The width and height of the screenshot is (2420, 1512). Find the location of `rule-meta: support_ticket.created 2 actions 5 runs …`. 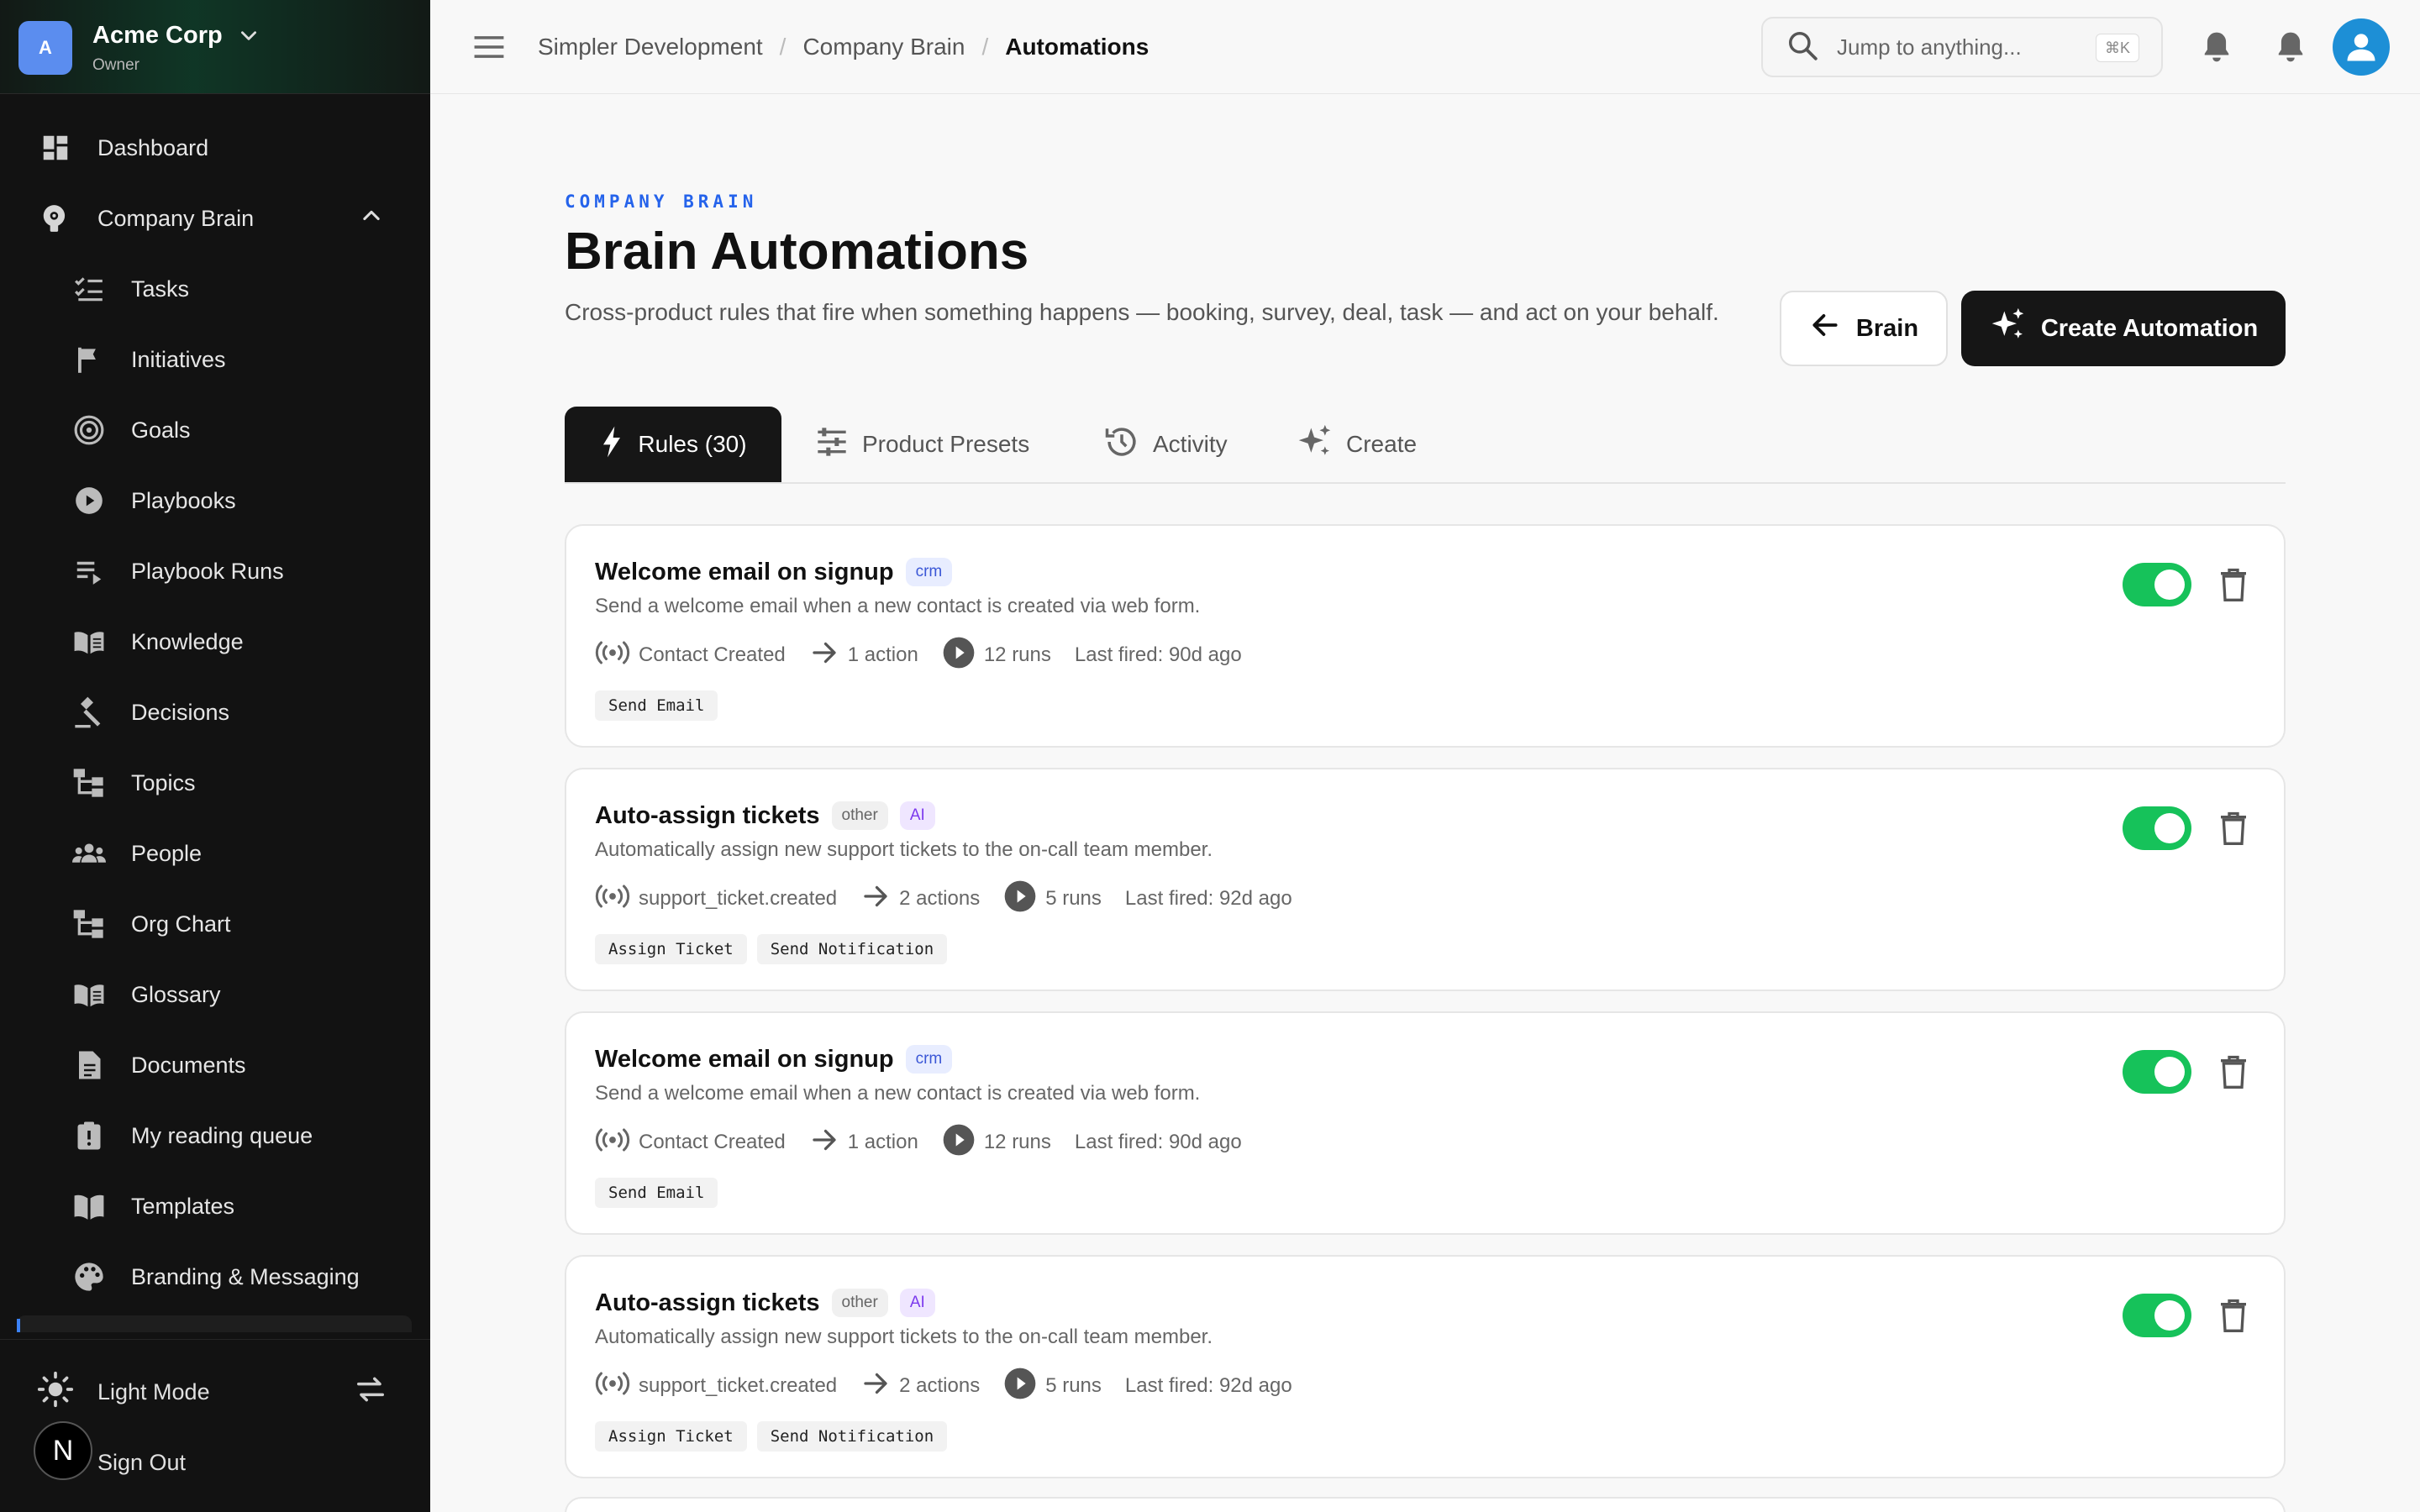

rule-meta: support_ticket.created 2 actions 5 runs … is located at coordinates (943, 1386).